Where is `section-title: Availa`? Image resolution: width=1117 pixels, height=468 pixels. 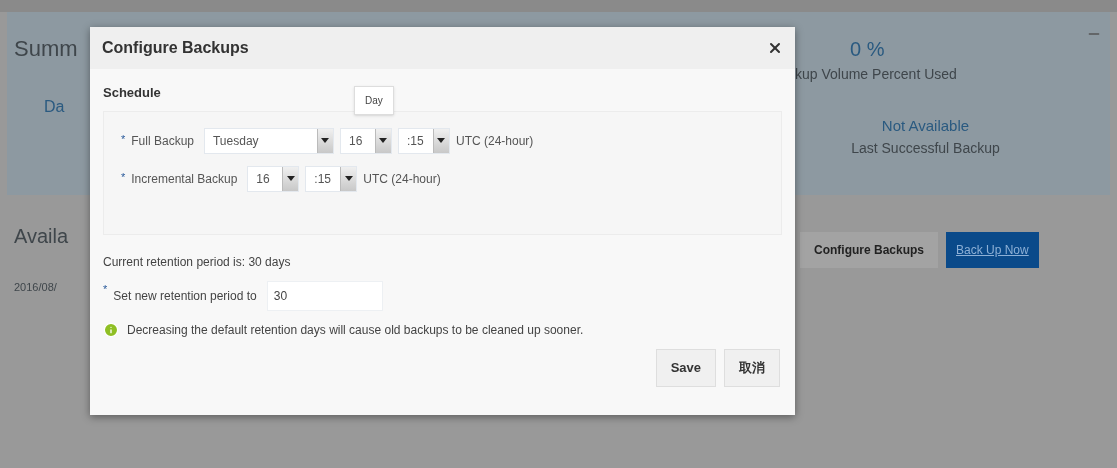
section-title: Availa is located at coordinates (42, 236).